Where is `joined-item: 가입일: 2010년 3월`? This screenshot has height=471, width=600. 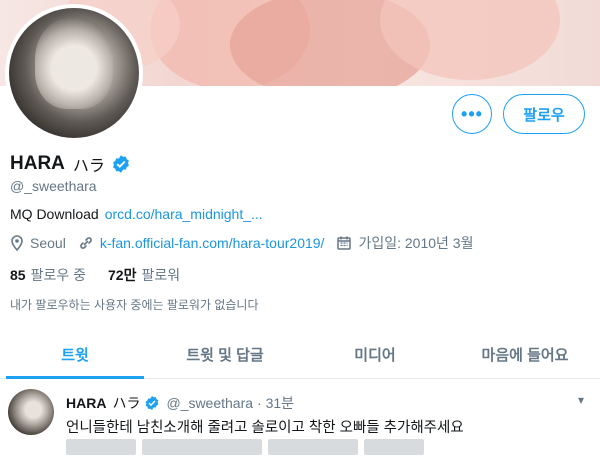 joined-item: 가입일: 2010년 3월 is located at coordinates (404, 243).